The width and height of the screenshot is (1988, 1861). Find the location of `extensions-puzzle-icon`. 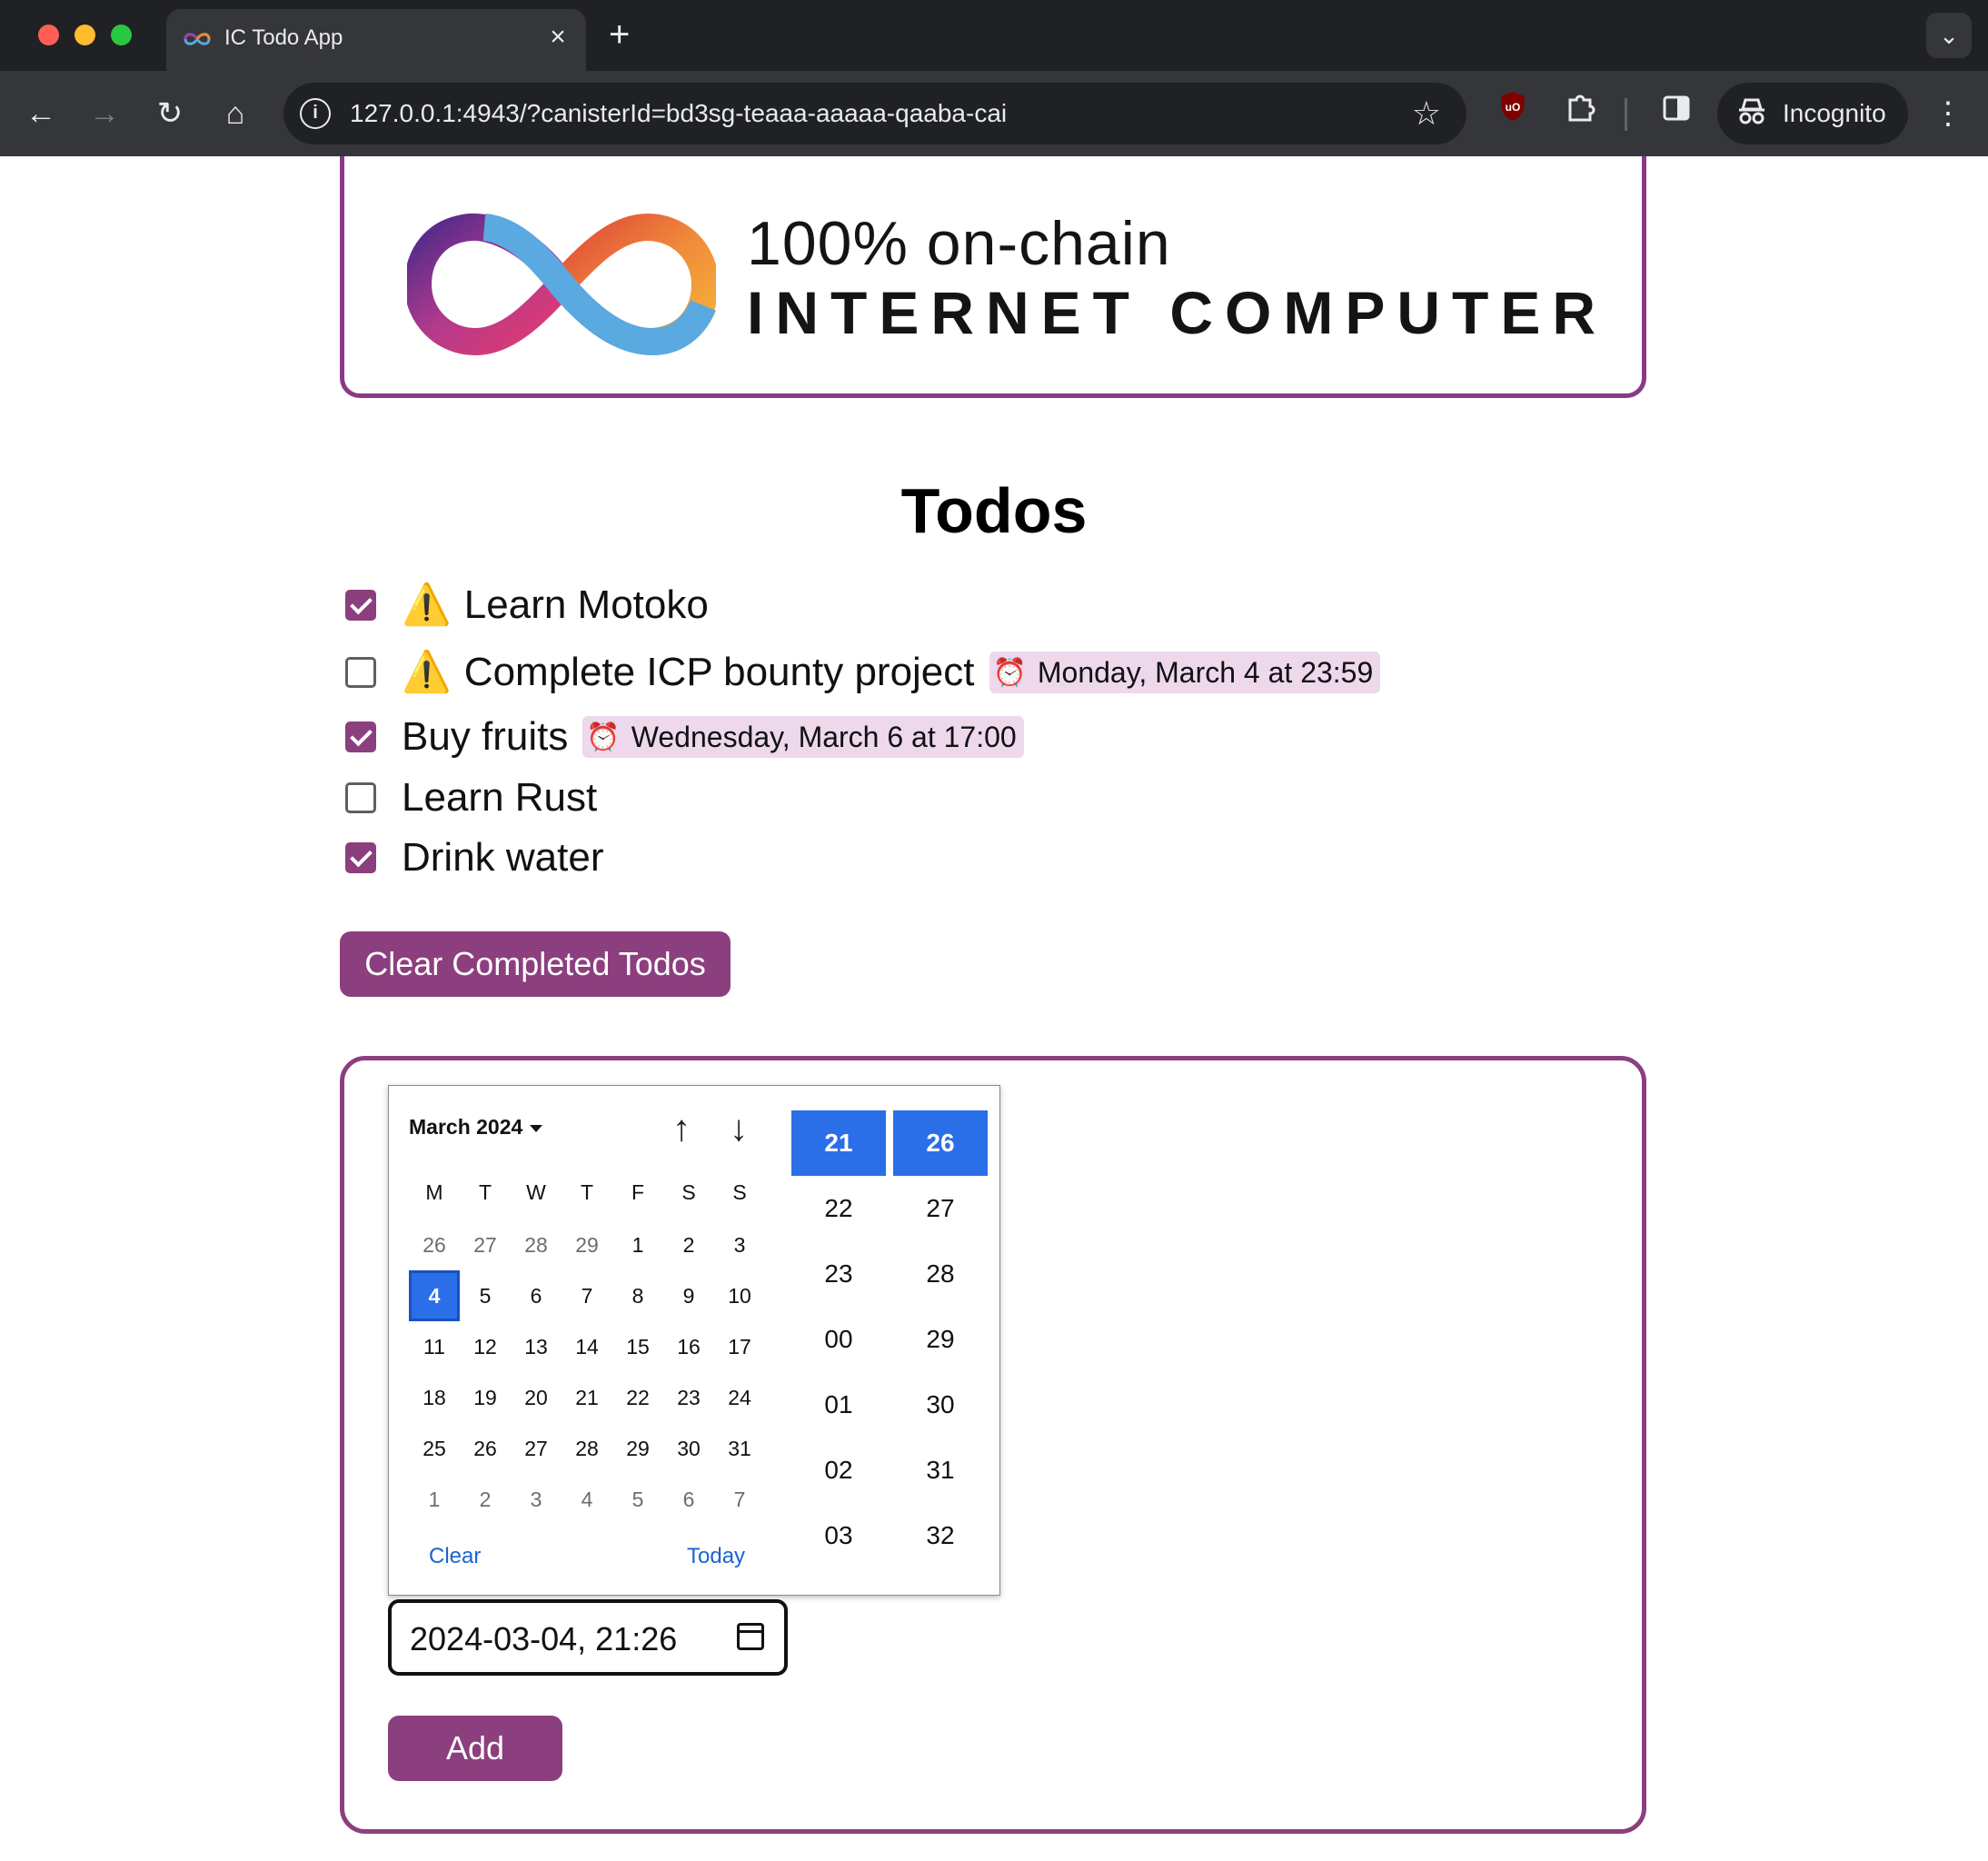

extensions-puzzle-icon is located at coordinates (1580, 114).